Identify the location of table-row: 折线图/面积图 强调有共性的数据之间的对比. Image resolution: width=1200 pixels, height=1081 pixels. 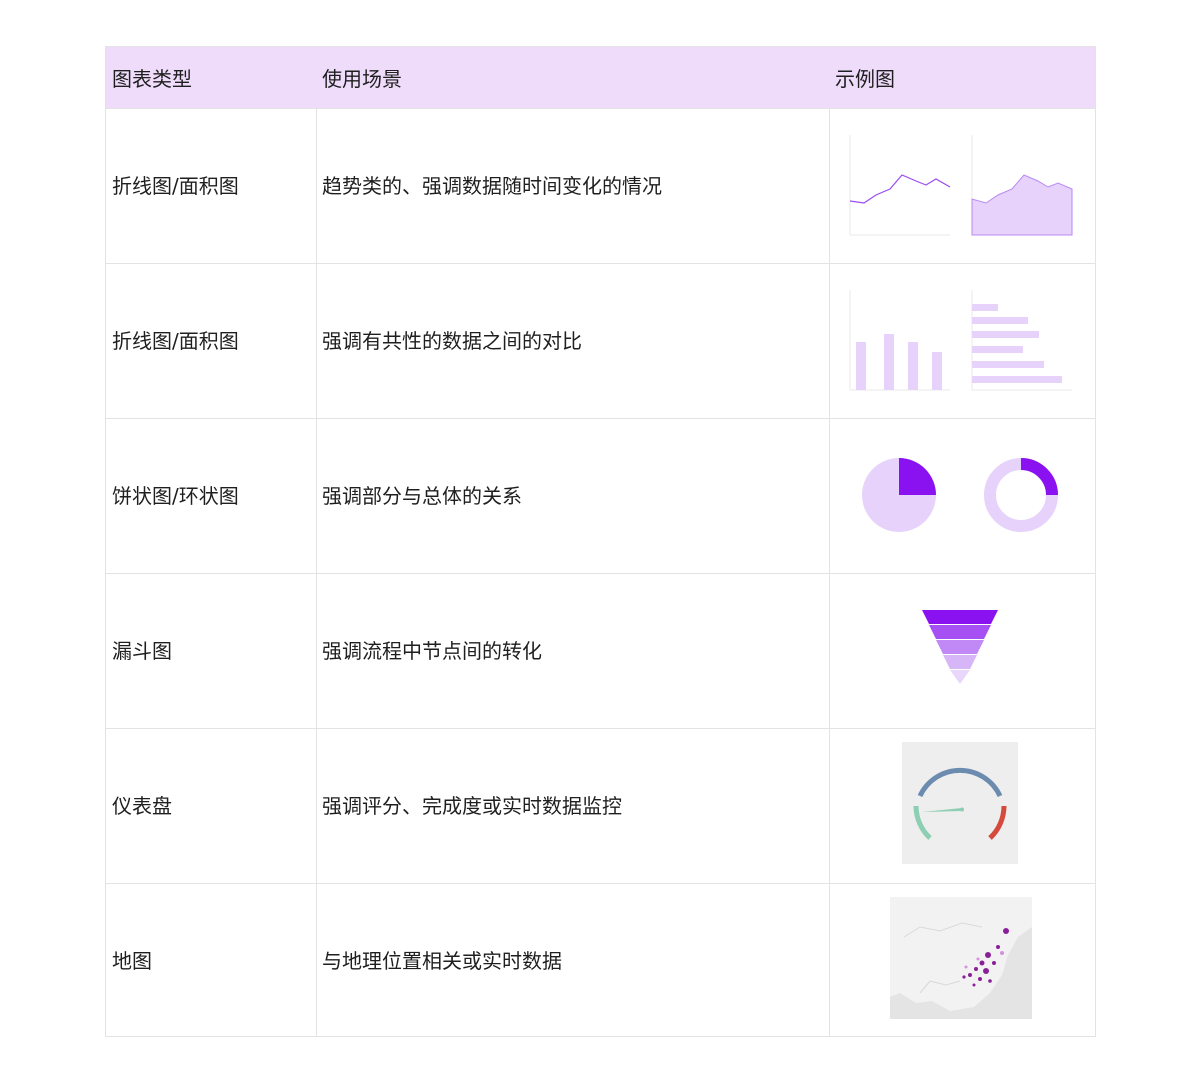
(600, 341).